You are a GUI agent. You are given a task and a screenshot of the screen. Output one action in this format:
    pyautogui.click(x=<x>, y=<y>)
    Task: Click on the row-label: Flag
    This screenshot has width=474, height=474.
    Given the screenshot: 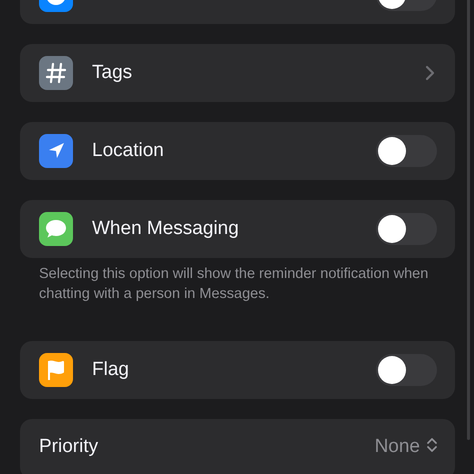 What is the action you would take?
    pyautogui.click(x=110, y=370)
    